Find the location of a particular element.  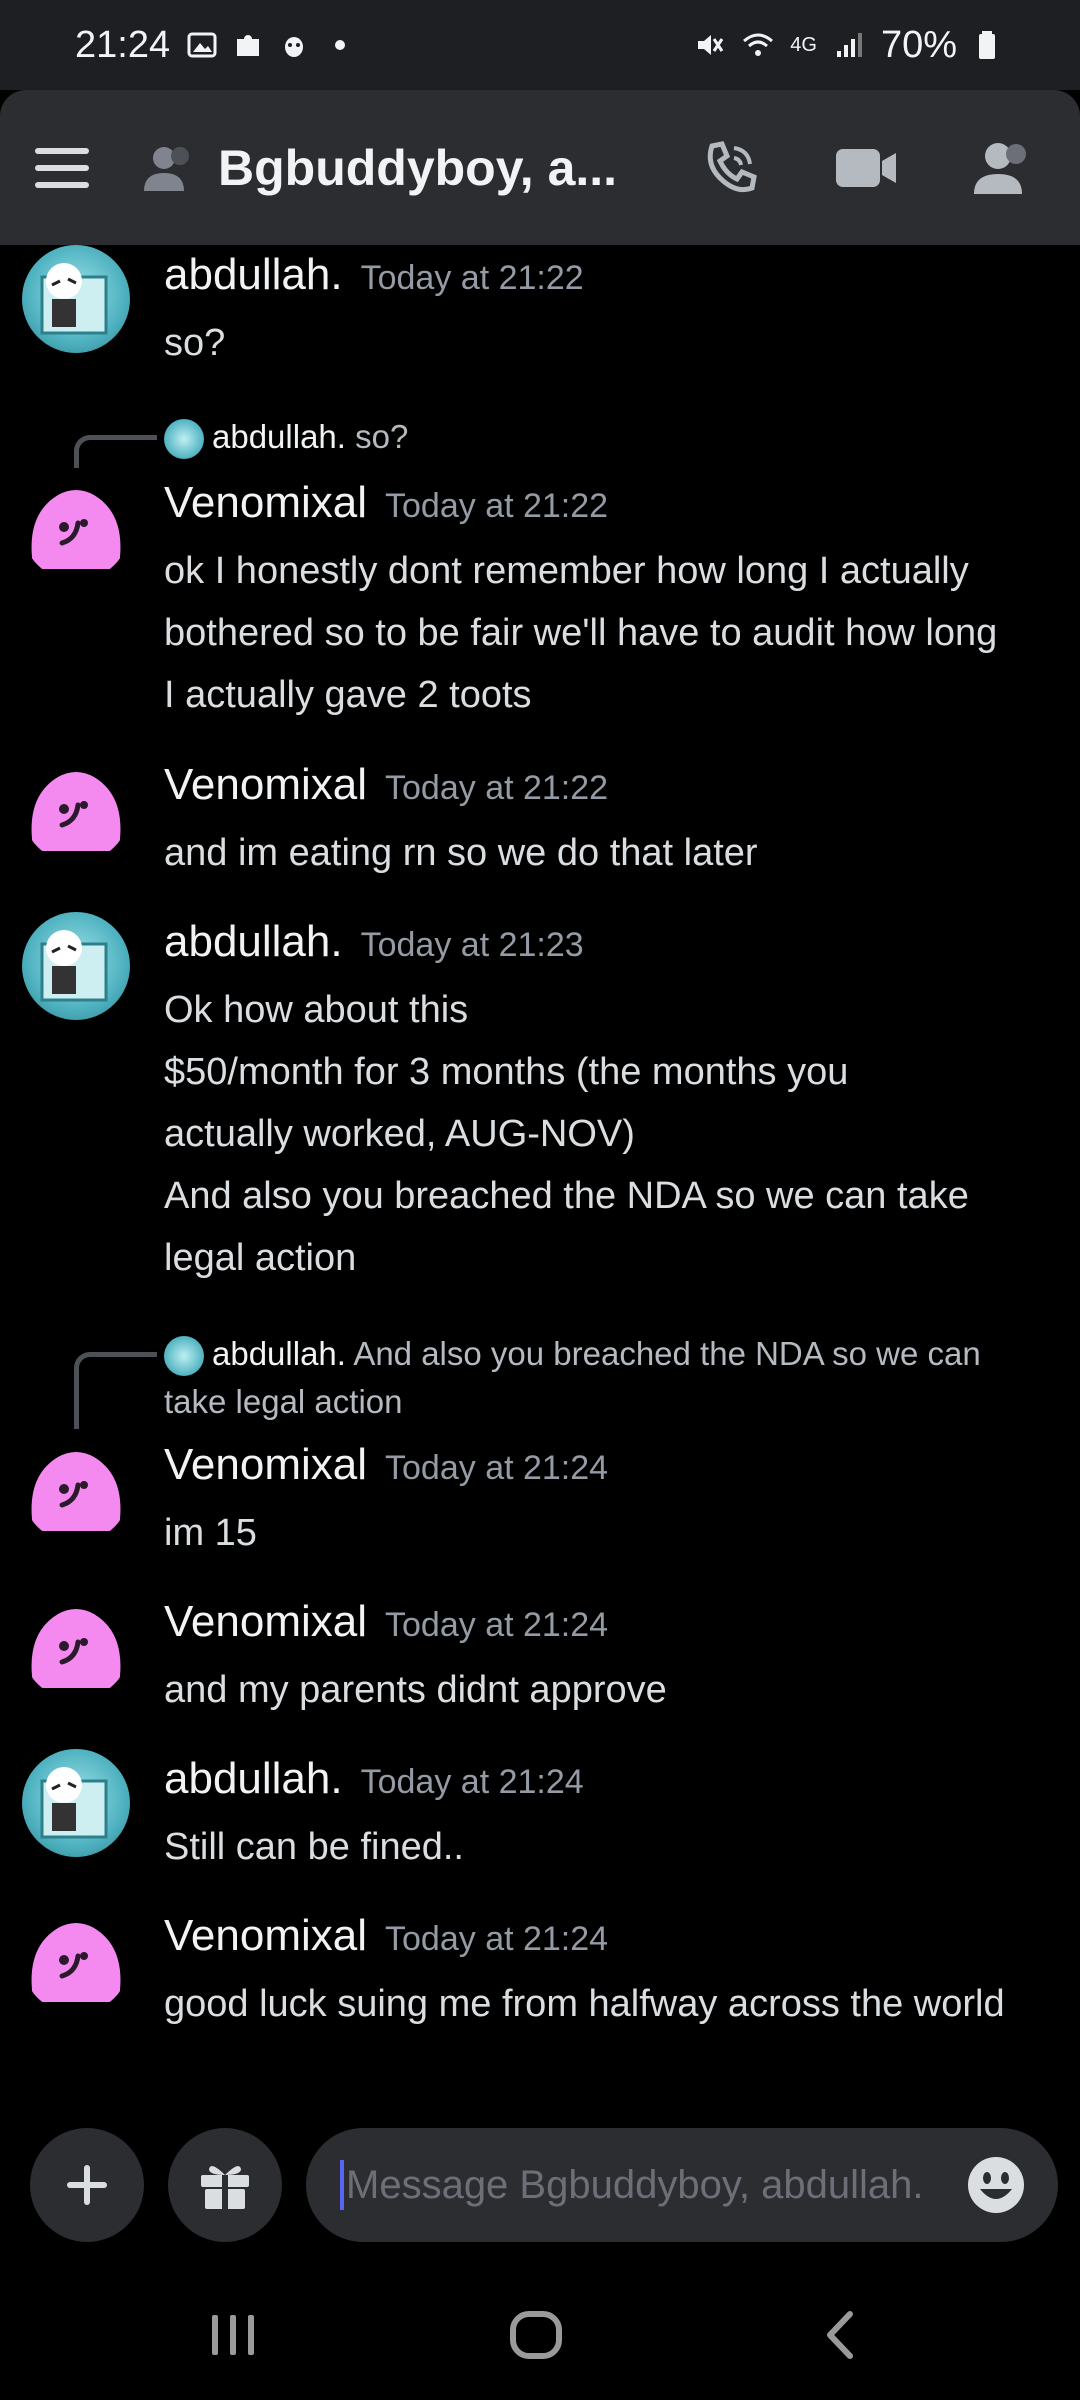

network-type: 4G is located at coordinates (803, 44).